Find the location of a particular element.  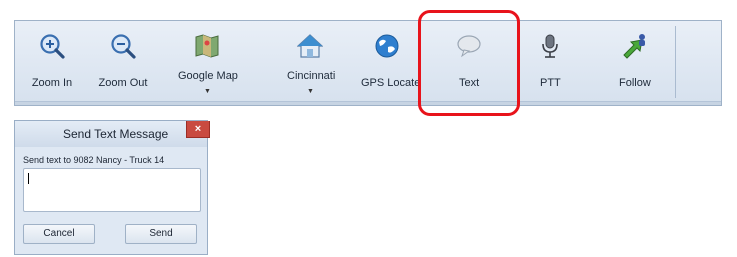

follow-button: Follow is located at coordinates (635, 61).